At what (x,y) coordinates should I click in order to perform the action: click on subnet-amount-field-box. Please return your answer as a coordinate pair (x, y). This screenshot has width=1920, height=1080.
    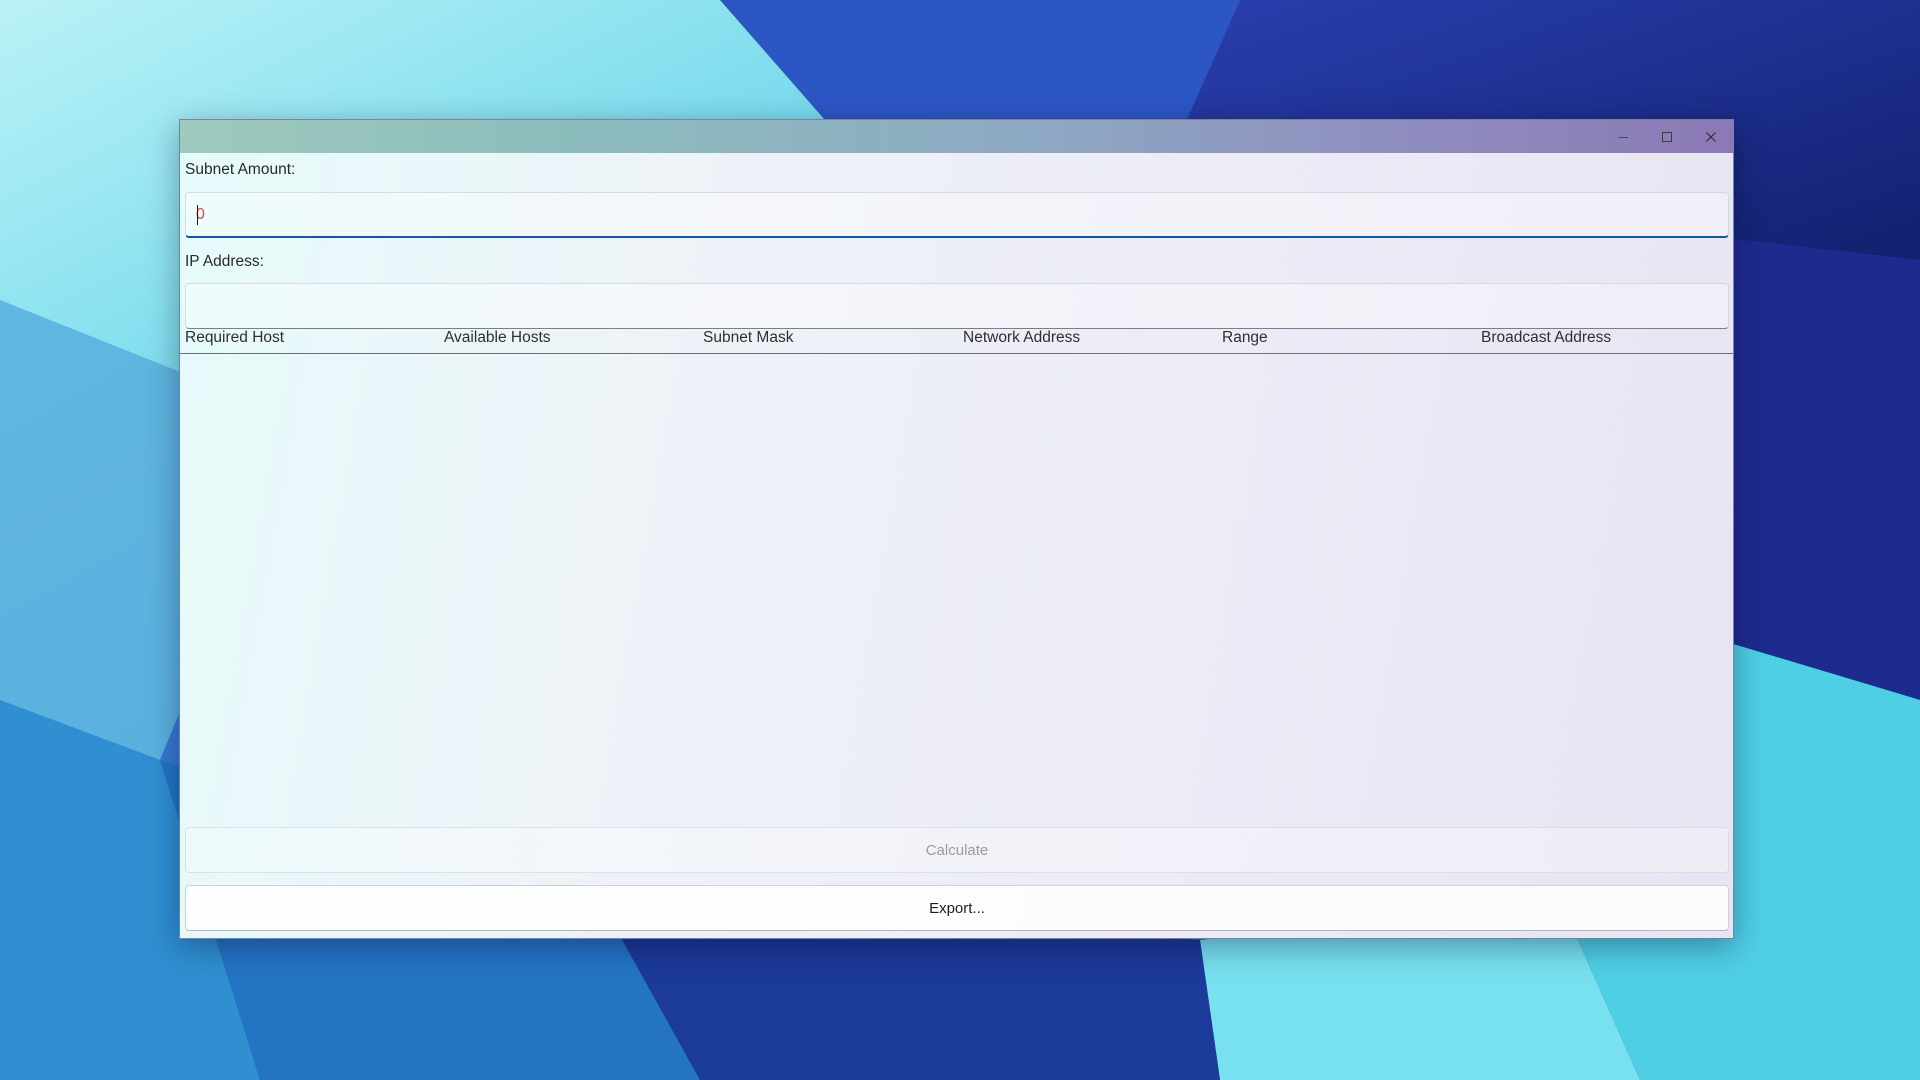
    Looking at the image, I should click on (957, 215).